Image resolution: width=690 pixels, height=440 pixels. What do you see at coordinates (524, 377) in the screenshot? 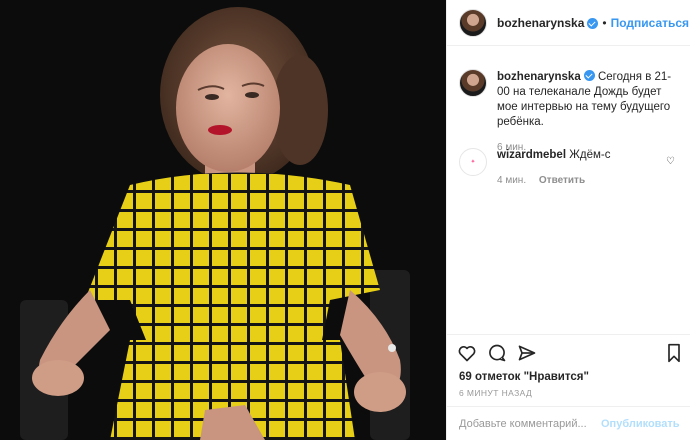
I see `likes-count: 69 отметок "Нравится"` at bounding box center [524, 377].